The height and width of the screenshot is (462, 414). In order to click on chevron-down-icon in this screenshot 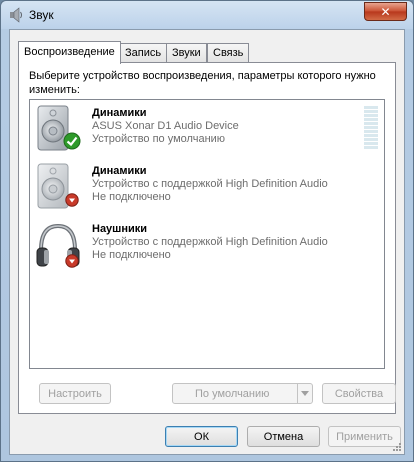, I will do `click(304, 393)`.